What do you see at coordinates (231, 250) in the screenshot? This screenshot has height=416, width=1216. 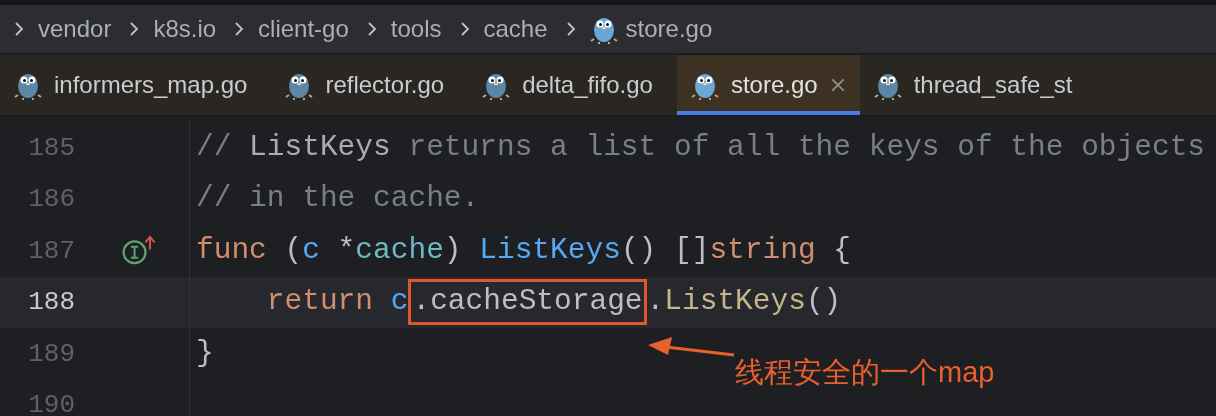 I see `code-keyword: func` at bounding box center [231, 250].